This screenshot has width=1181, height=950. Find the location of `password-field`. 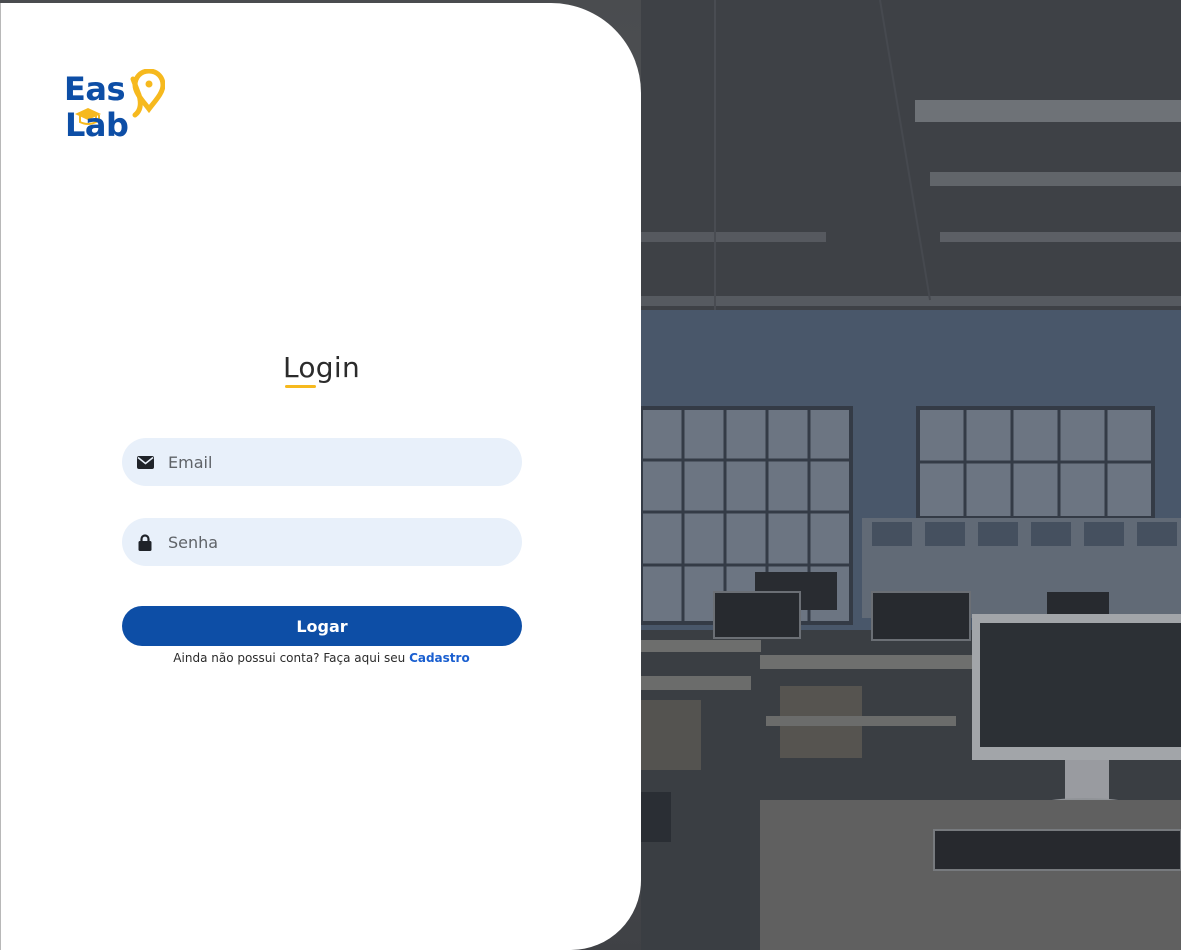

password-field is located at coordinates (322, 542).